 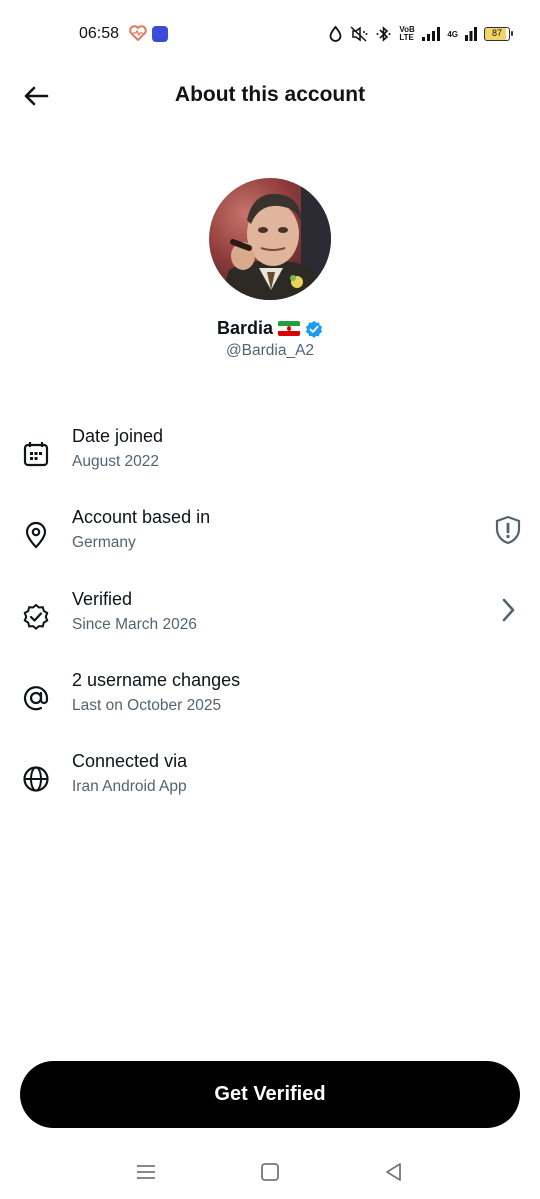 What do you see at coordinates (471, 34) in the screenshot?
I see `signal-strength-2-icon` at bounding box center [471, 34].